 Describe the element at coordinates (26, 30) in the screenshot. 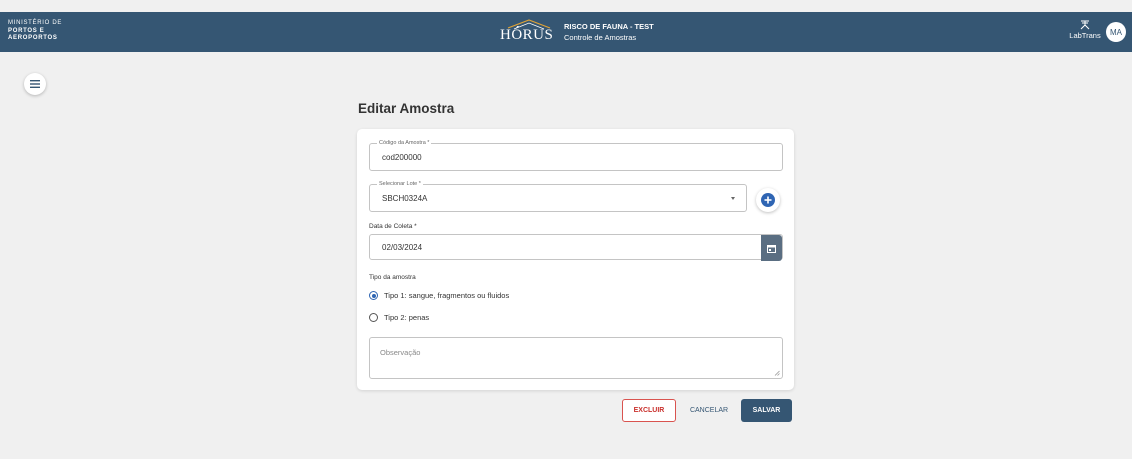

I see `ministry-line: PORTOS E` at that location.